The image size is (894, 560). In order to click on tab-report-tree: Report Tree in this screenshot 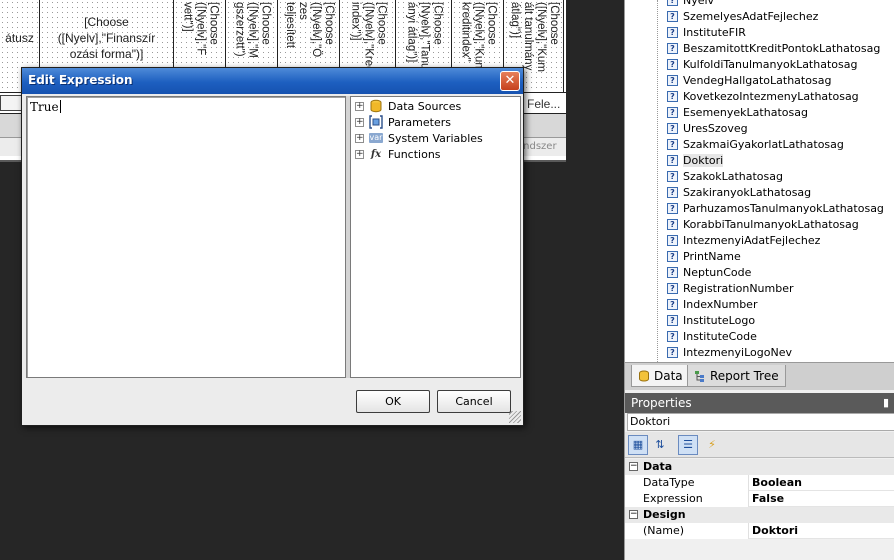, I will do `click(736, 376)`.